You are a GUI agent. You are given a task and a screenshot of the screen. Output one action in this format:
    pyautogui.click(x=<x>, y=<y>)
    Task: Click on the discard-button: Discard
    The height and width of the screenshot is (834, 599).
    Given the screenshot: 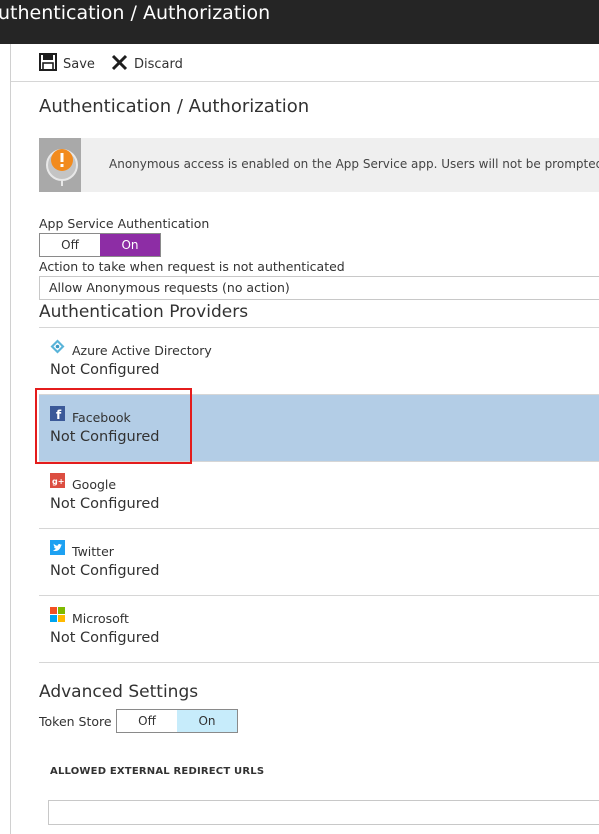 What is the action you would take?
    pyautogui.click(x=147, y=64)
    